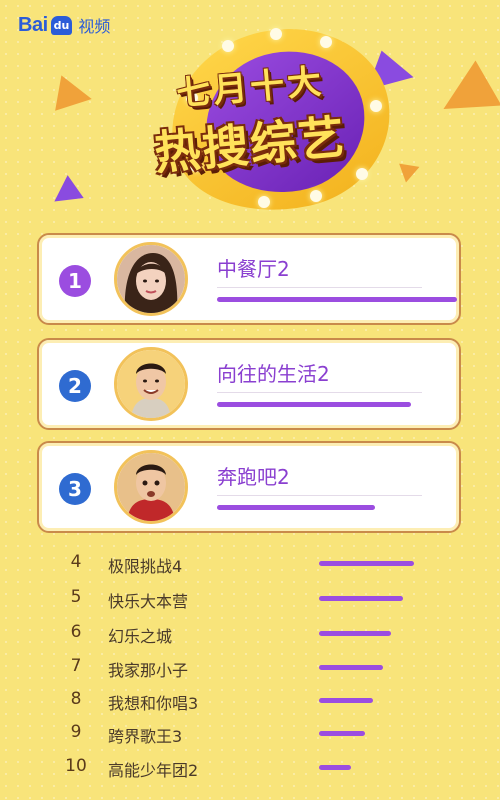 The height and width of the screenshot is (800, 500). I want to click on rank-number: 4, so click(76, 562).